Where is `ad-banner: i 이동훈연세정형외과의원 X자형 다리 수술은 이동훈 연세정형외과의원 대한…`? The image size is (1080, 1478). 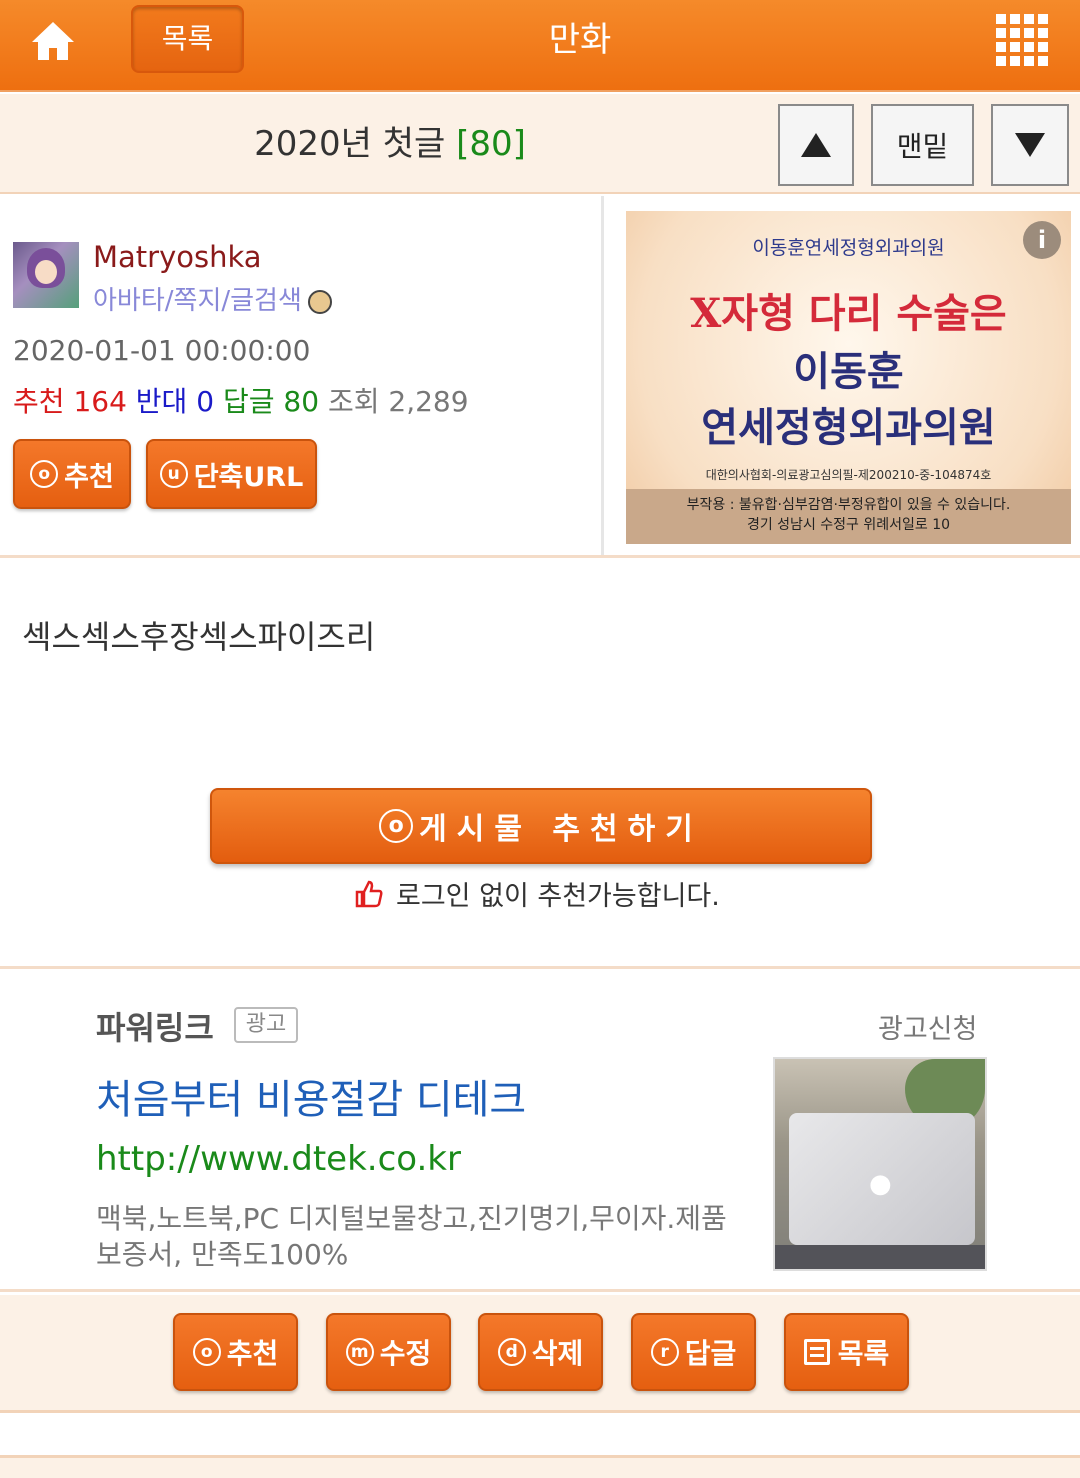
ad-banner: i 이동훈연세정형외과의원 X자형 다리 수술은 이동훈 연세정형외과의원 대한… is located at coordinates (848, 377).